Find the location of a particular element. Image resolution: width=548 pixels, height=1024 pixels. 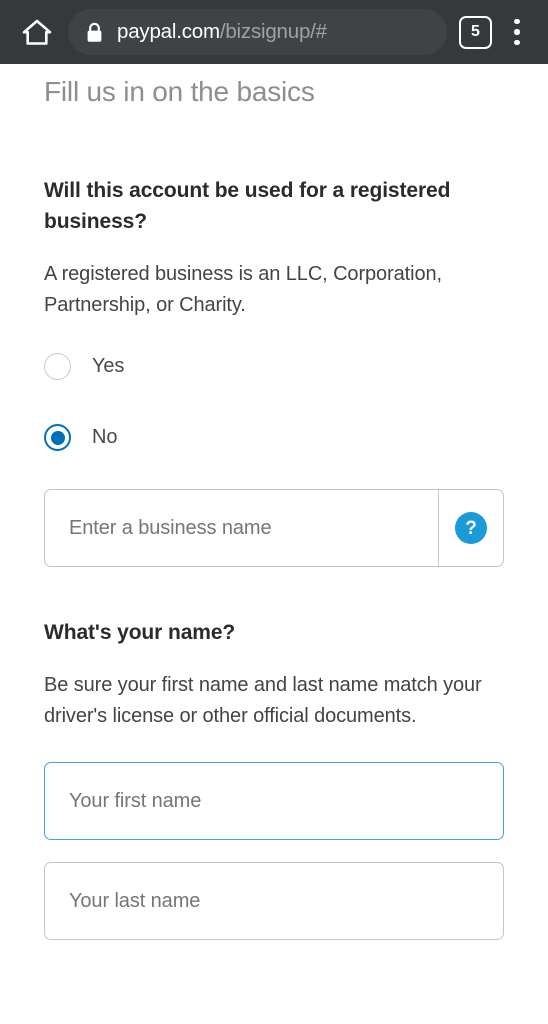

spacer-namehelper-inputs is located at coordinates (274, 747).